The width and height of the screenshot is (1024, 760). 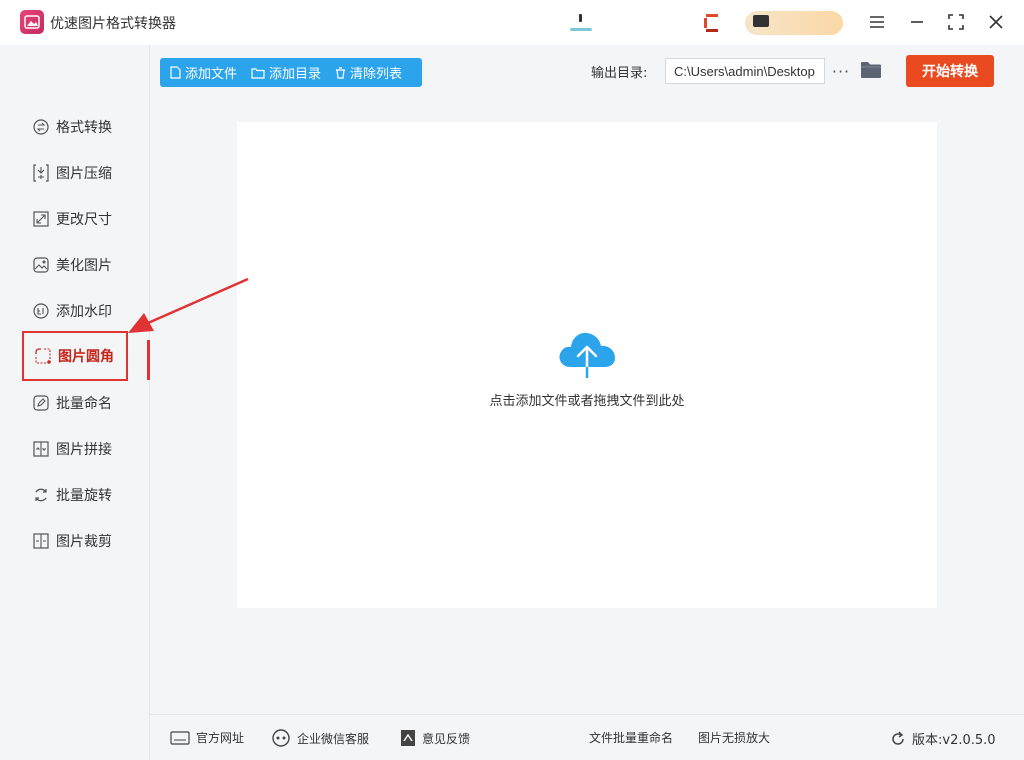 What do you see at coordinates (761, 21) in the screenshot?
I see `avatar` at bounding box center [761, 21].